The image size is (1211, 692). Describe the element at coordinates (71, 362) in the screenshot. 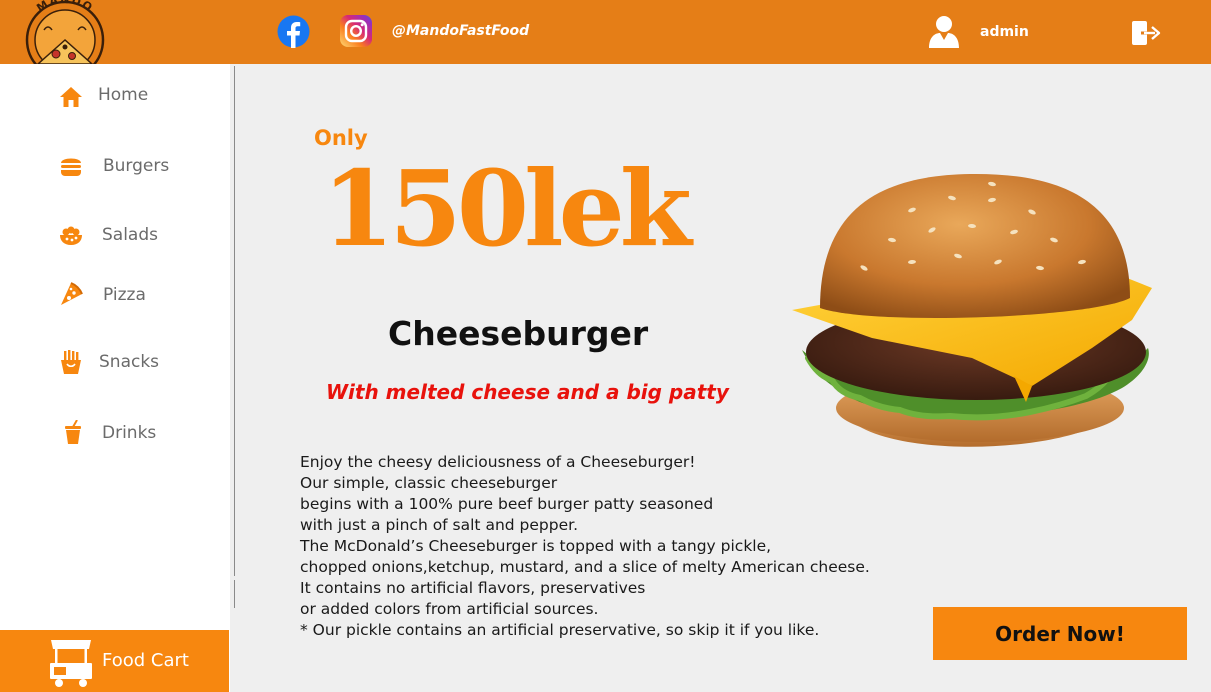

I see `fries-icon` at that location.